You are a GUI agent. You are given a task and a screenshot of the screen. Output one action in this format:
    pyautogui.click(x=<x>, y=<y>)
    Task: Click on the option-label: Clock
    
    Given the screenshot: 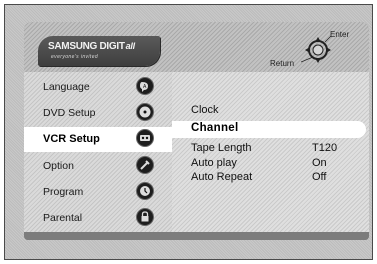 What is the action you would take?
    pyautogui.click(x=205, y=110)
    